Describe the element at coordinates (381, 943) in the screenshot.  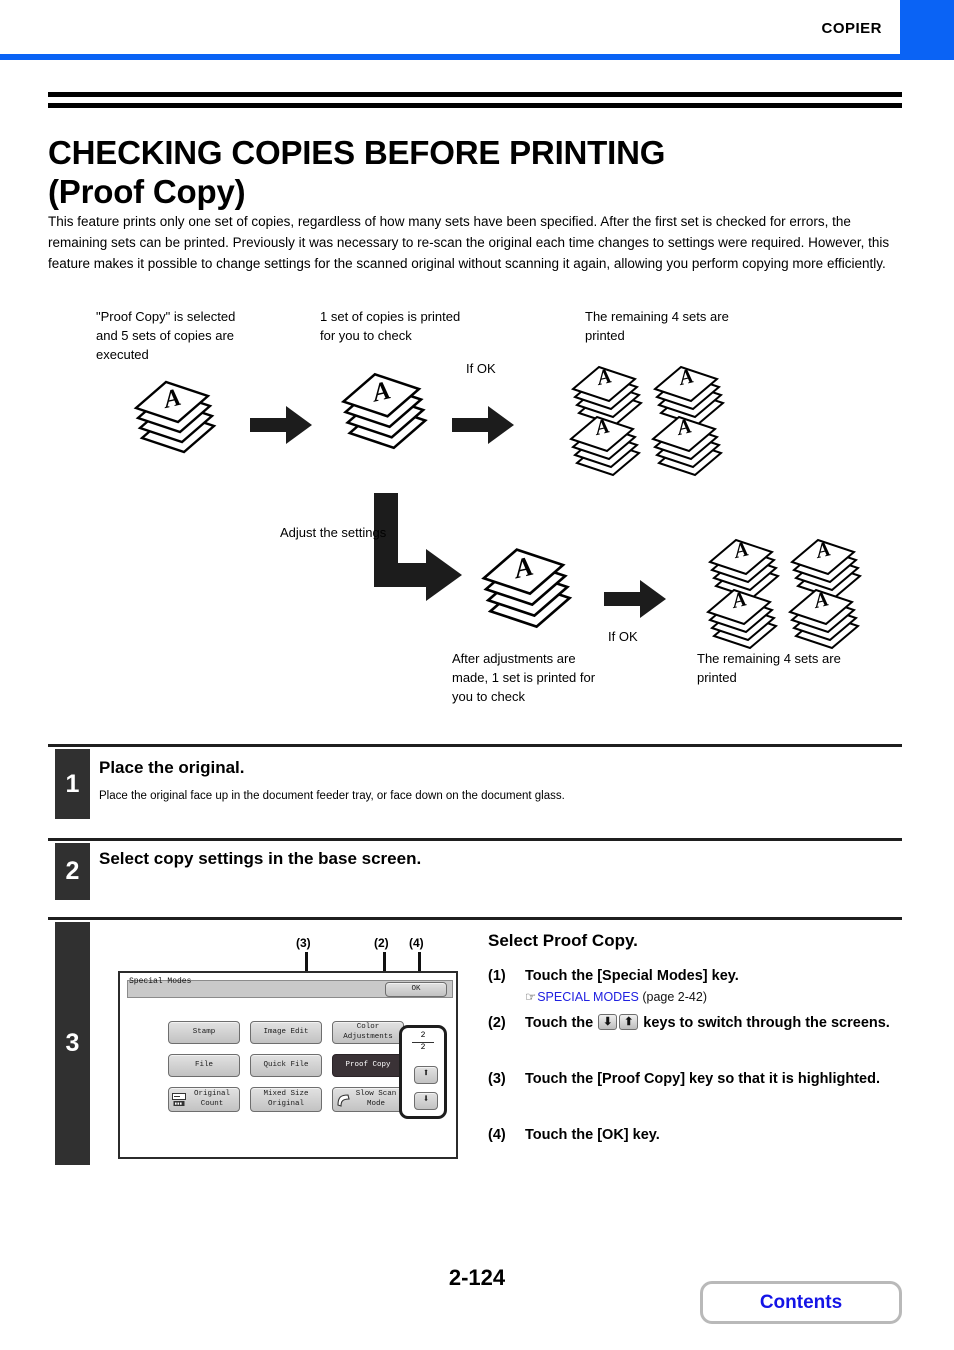
I see `callout-label-2: (2)` at that location.